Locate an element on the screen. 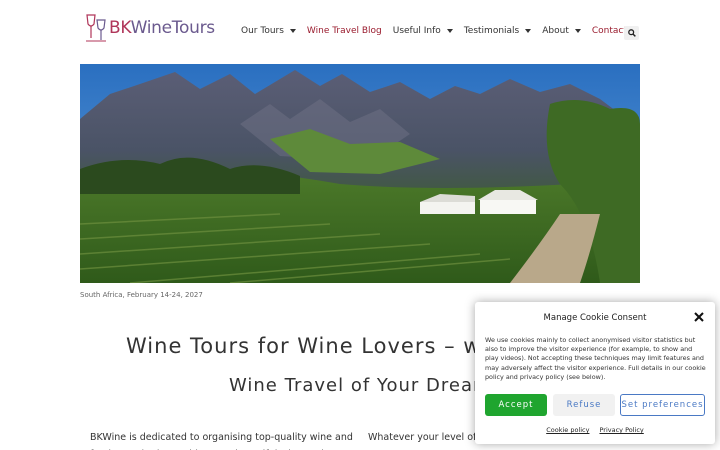  nav-our-tours-label: Our Tours is located at coordinates (262, 31).